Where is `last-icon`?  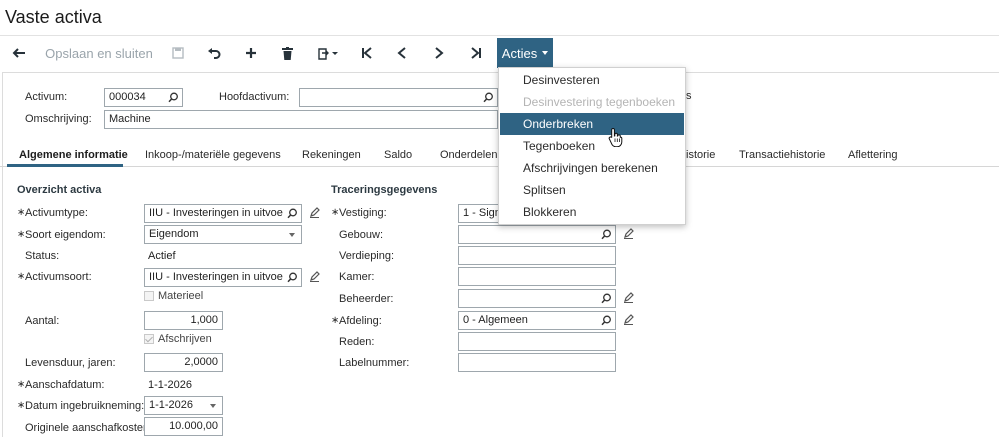 last-icon is located at coordinates (476, 53).